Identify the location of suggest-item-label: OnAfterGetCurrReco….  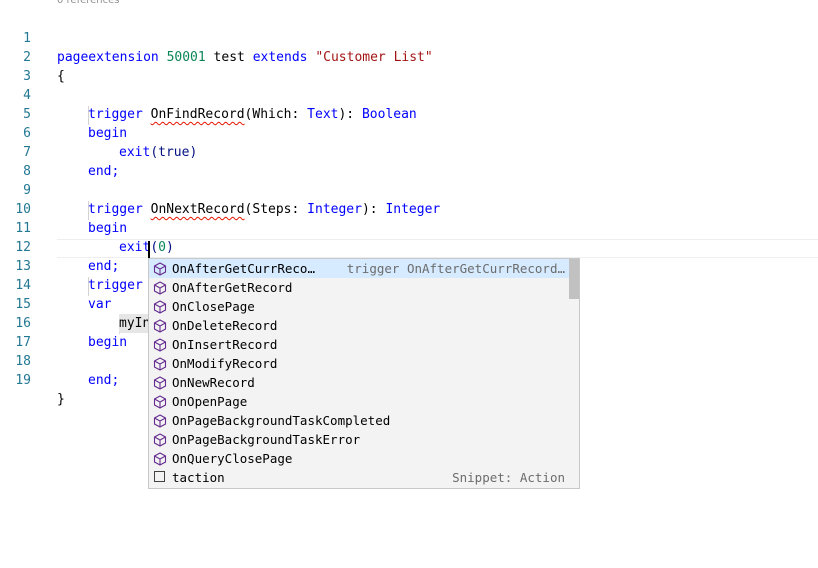
(243, 268).